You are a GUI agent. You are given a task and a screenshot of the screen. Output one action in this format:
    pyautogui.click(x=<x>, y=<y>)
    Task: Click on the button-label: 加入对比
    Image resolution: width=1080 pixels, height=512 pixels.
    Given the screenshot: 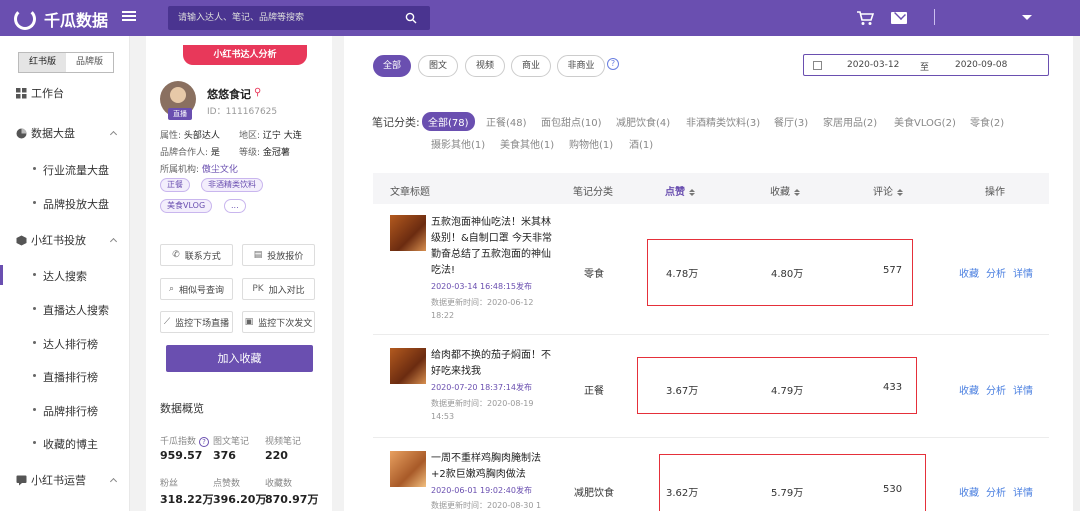 What is the action you would take?
    pyautogui.click(x=286, y=290)
    